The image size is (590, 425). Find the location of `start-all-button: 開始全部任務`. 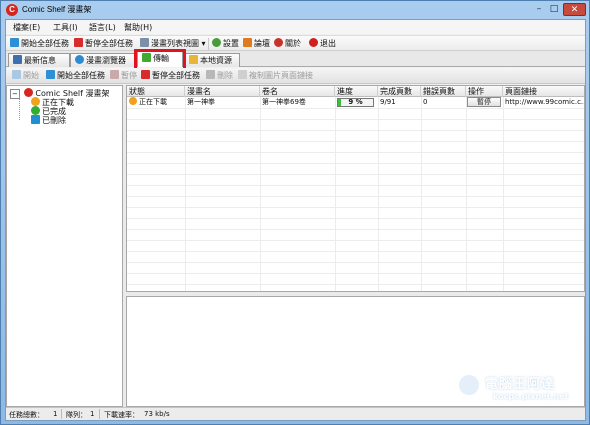

start-all-button: 開始全部任務 is located at coordinates (39, 44).